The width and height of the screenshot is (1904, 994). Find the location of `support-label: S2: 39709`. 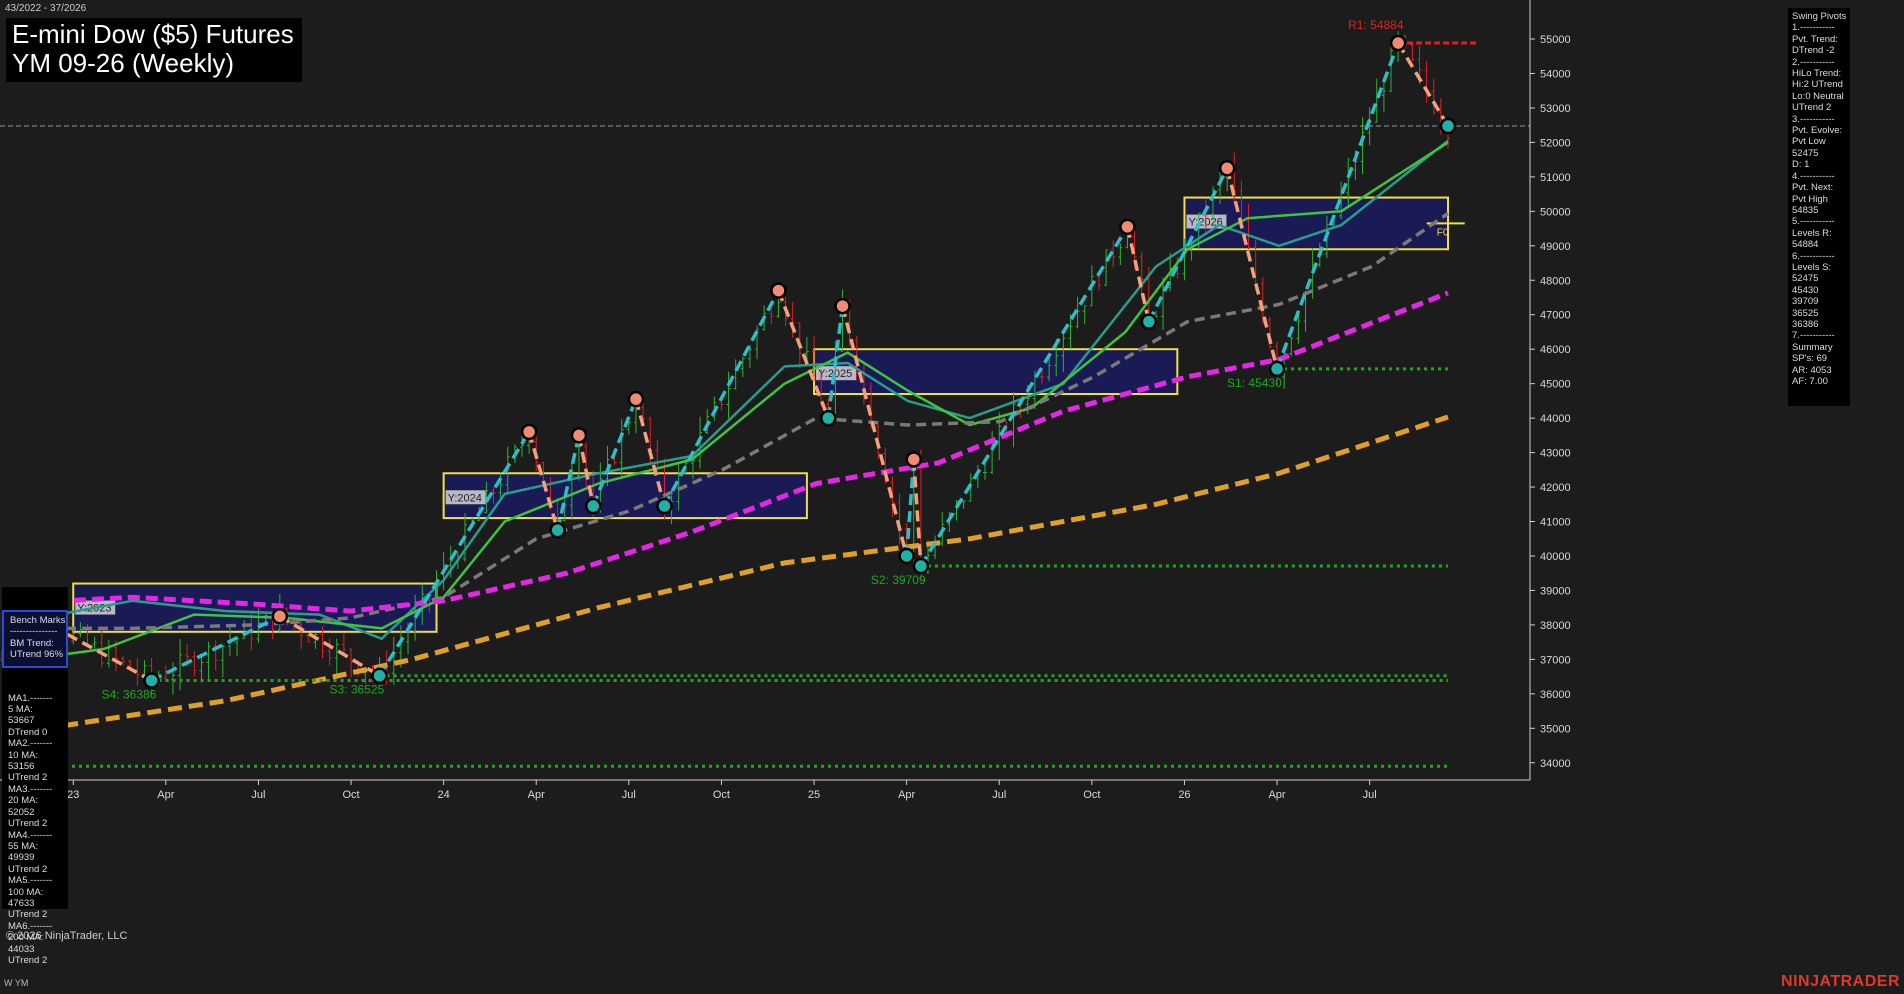

support-label: S2: 39709 is located at coordinates (898, 580).